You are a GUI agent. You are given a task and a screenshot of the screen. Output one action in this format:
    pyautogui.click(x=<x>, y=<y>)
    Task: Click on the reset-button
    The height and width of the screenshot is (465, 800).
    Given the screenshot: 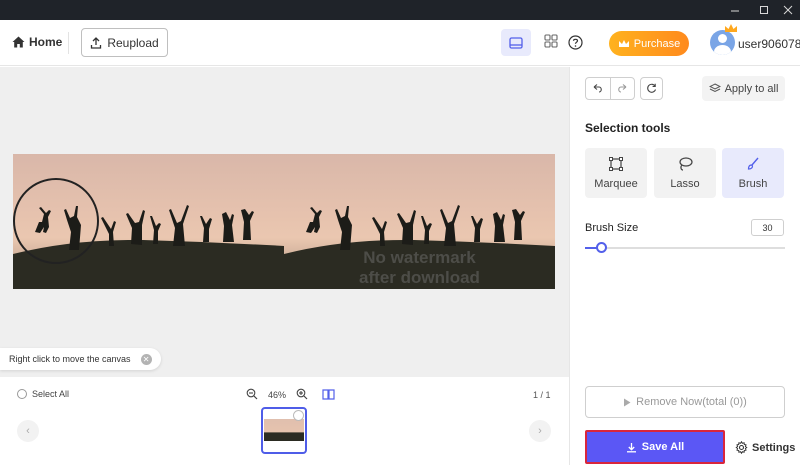 What is the action you would take?
    pyautogui.click(x=651, y=88)
    